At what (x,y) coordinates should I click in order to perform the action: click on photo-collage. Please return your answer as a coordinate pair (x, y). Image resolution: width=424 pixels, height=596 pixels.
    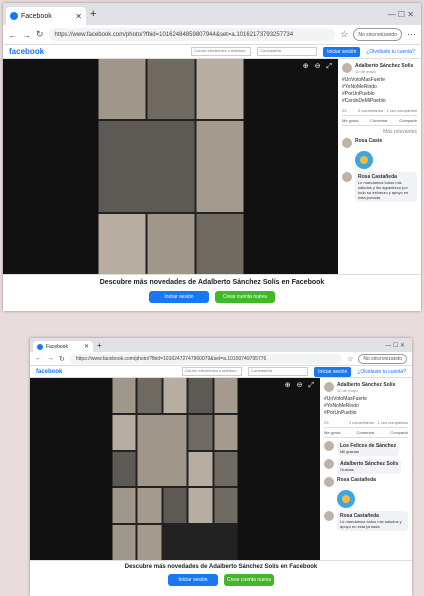
    Looking at the image, I should click on (170, 166).